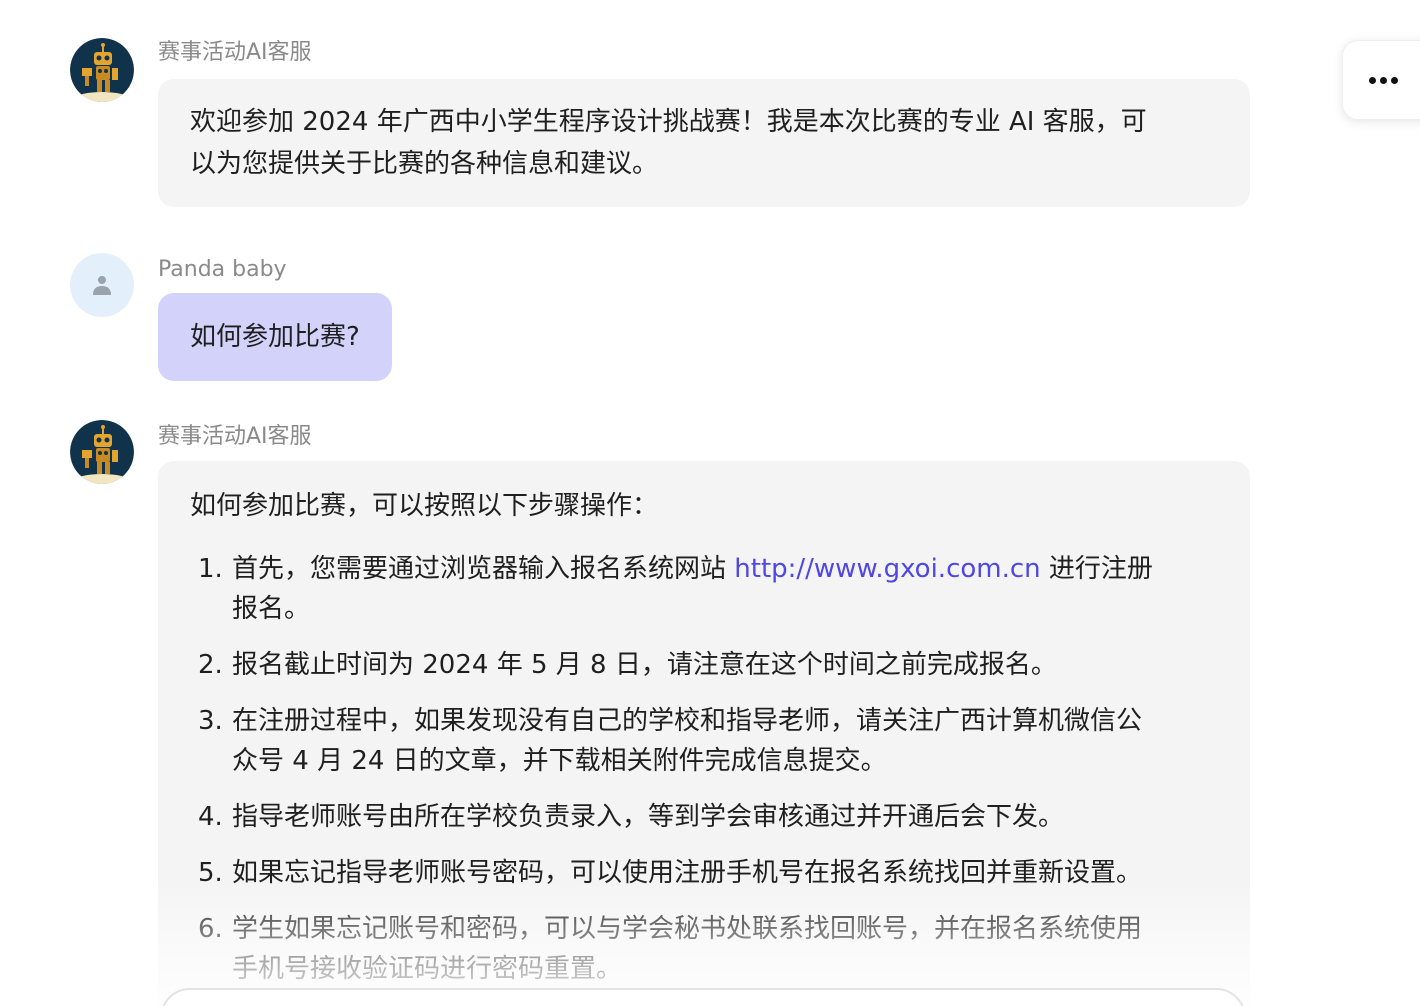 This screenshot has height=1006, width=1420. I want to click on step-text: 手机号接收验证码进行密码重置。, so click(427, 969).